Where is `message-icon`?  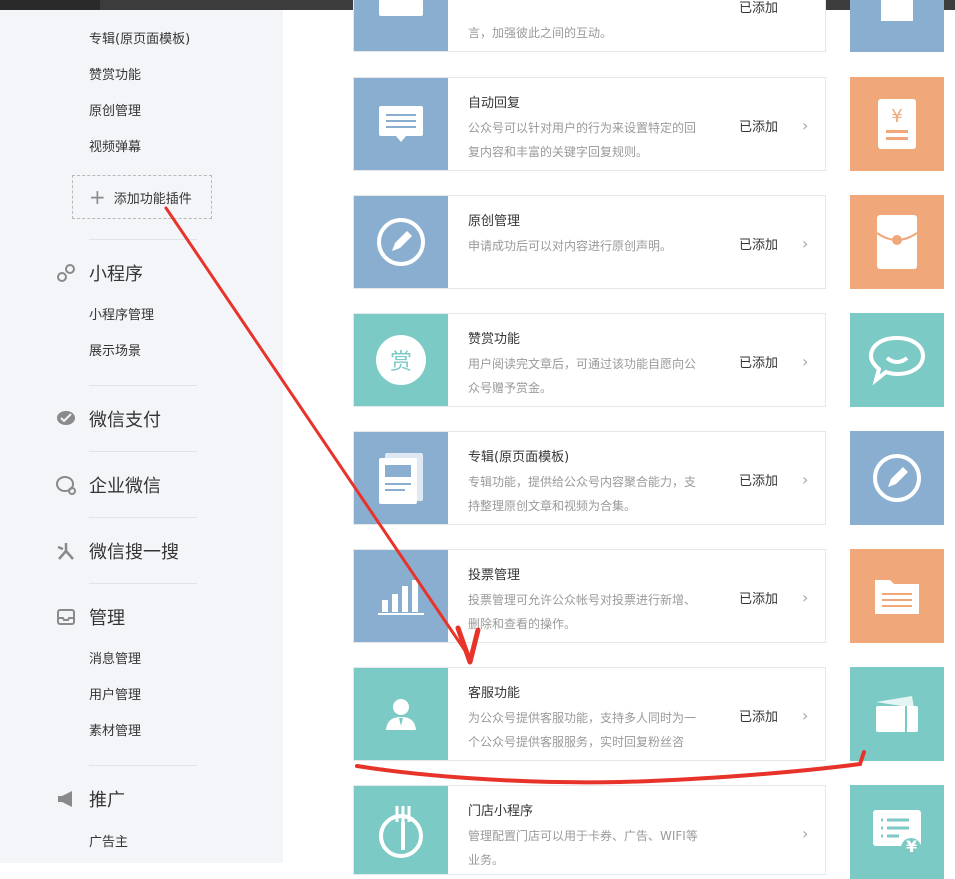
message-icon is located at coordinates (401, 25).